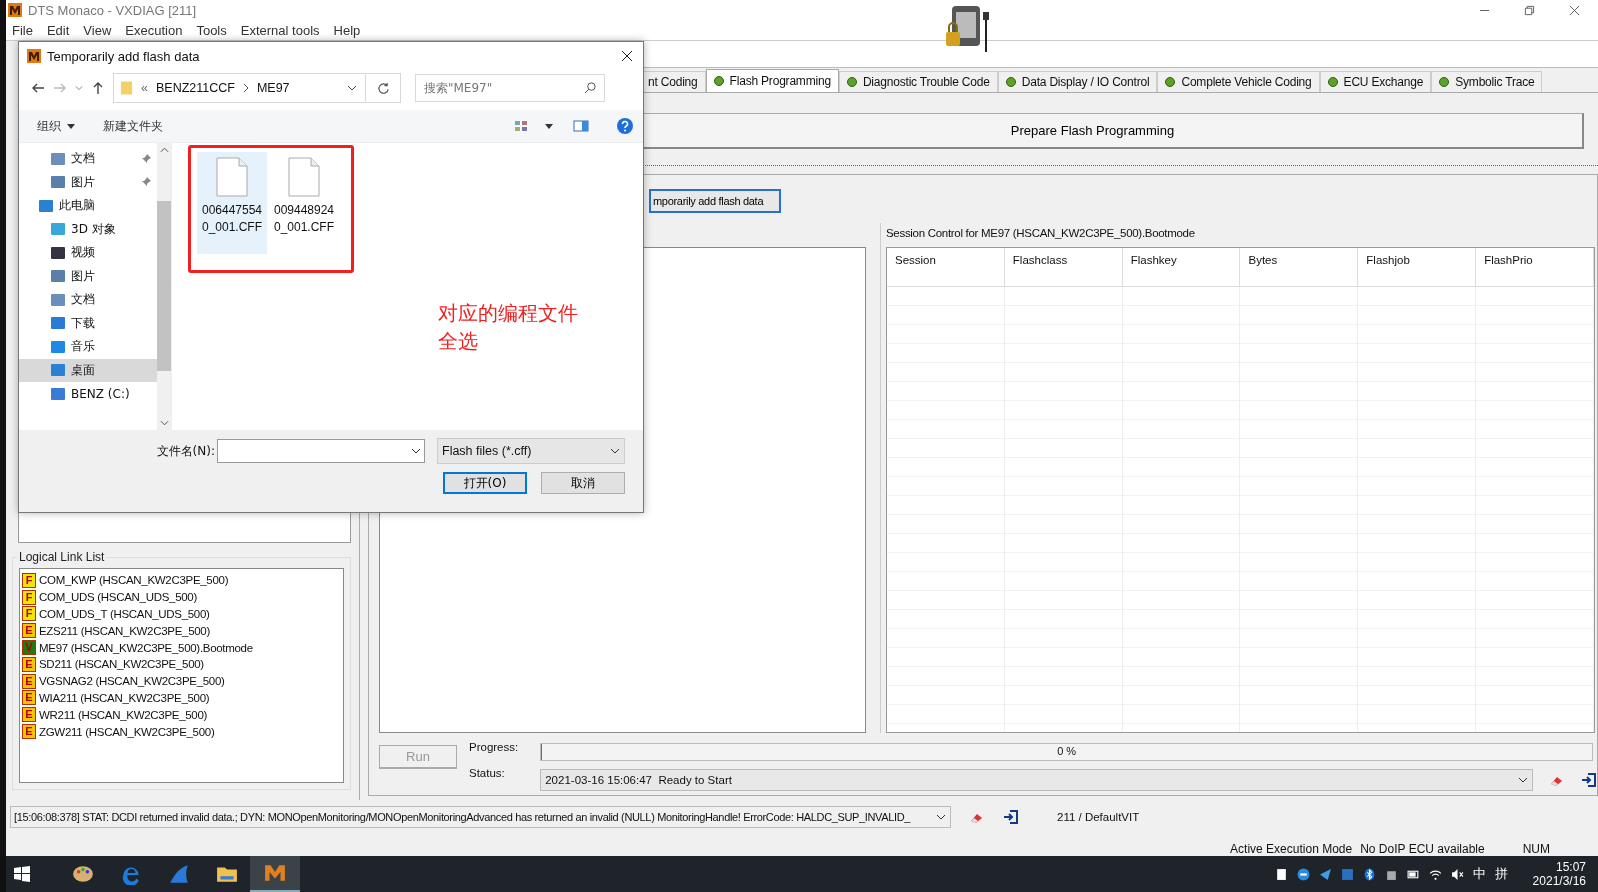  Describe the element at coordinates (112, 10) in the screenshot. I see `window-title: DTS Monaco - VXDIAG [211]` at that location.